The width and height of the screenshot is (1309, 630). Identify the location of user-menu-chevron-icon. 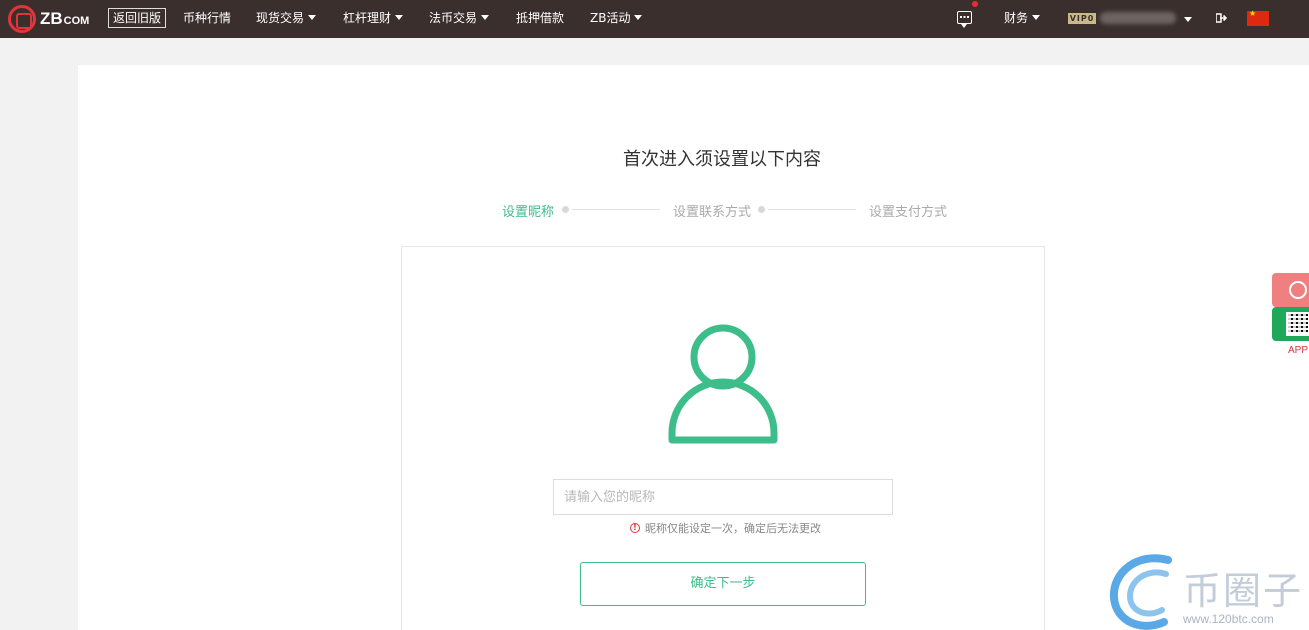
(1188, 19).